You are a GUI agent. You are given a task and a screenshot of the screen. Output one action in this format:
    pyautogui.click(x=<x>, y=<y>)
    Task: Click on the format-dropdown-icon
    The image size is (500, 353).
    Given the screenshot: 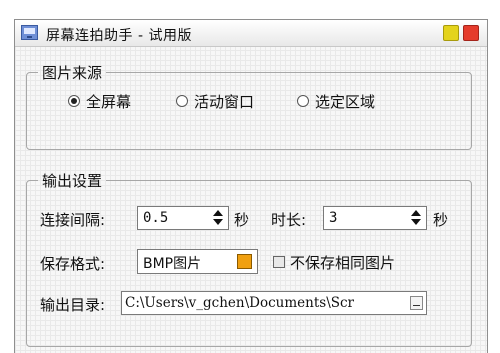 What is the action you would take?
    pyautogui.click(x=244, y=261)
    